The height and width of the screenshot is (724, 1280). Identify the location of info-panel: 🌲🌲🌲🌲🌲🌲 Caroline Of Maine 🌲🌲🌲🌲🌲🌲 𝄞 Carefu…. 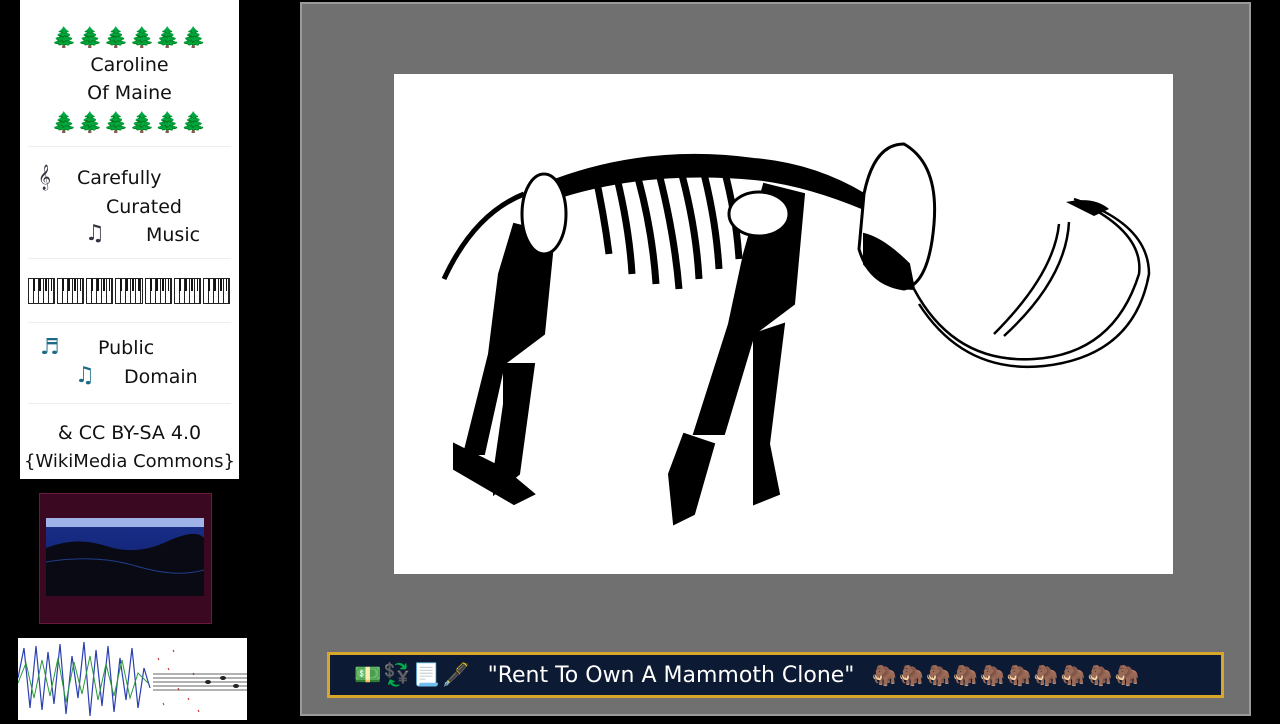
(129, 239).